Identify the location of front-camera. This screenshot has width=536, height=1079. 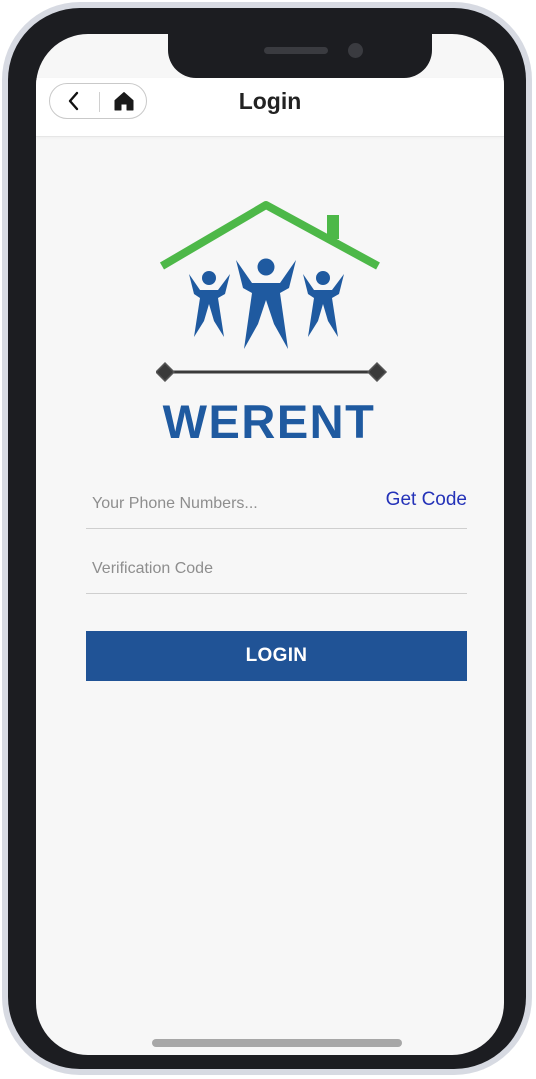
(355, 50).